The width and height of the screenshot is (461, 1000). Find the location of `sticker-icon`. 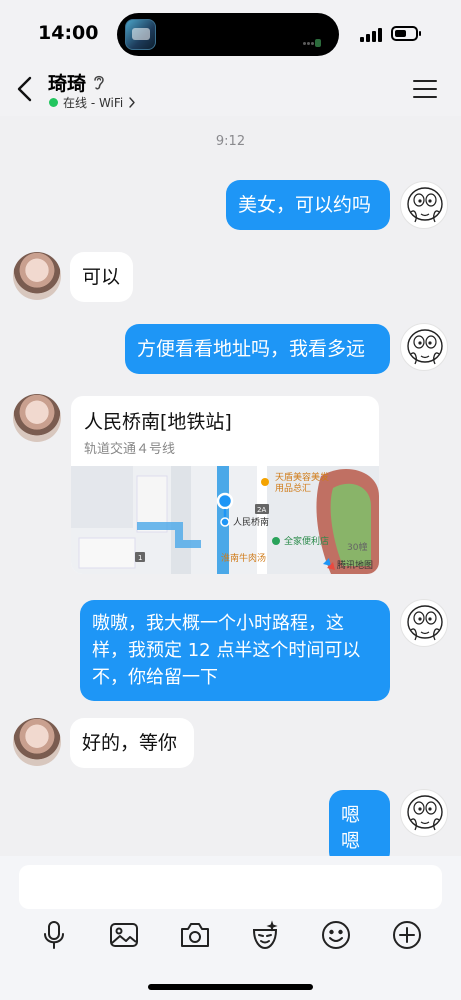

sticker-icon is located at coordinates (265, 935).